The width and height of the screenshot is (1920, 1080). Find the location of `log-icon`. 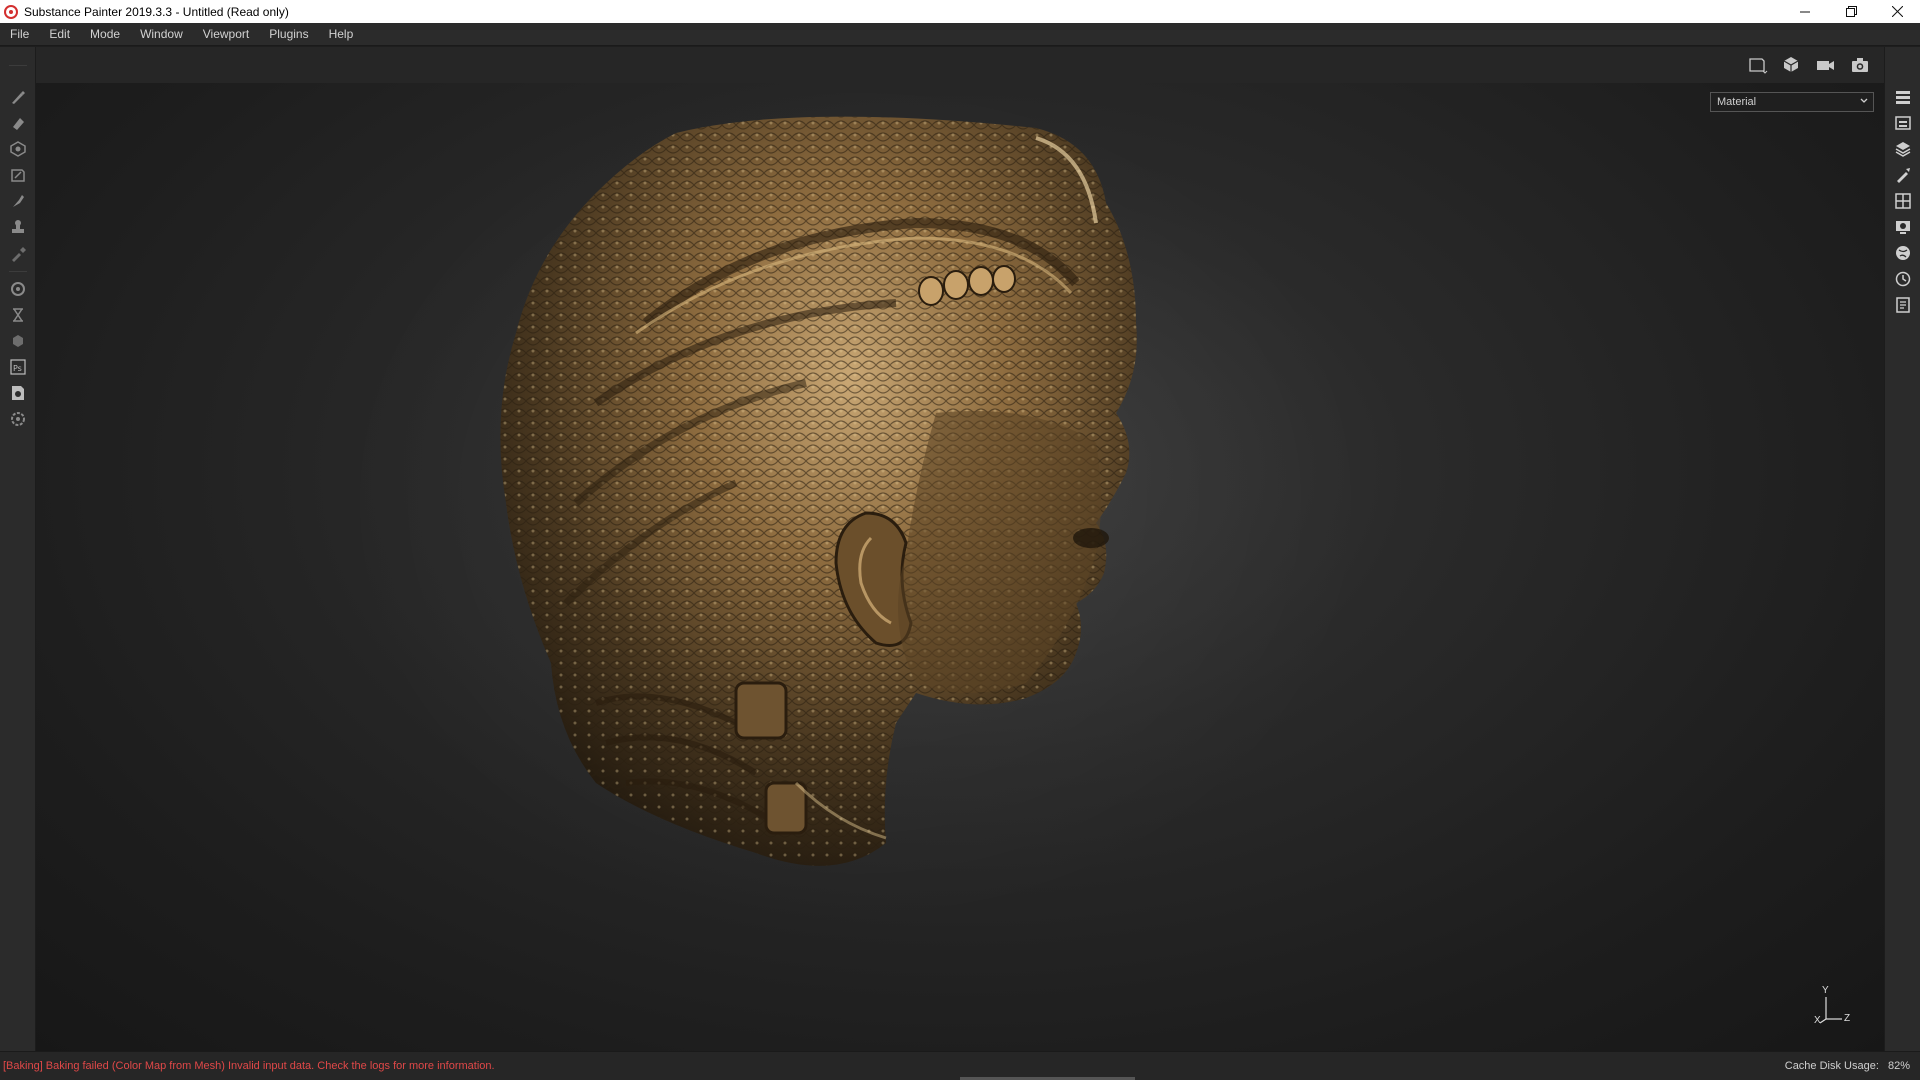

log-icon is located at coordinates (1903, 305).